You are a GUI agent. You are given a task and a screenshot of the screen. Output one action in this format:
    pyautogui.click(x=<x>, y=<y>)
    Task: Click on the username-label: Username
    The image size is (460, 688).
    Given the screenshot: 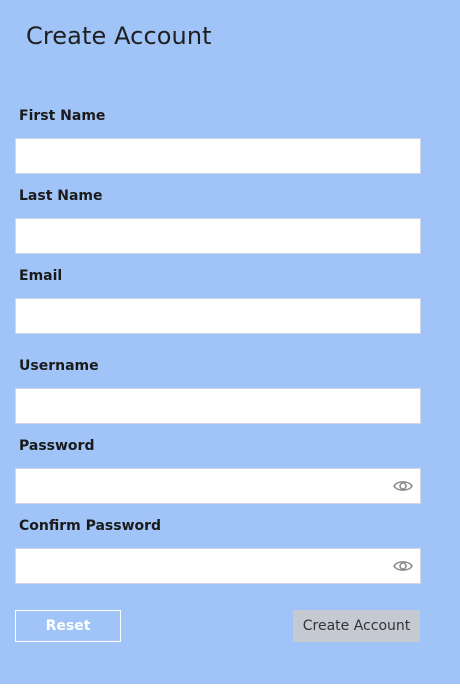 What is the action you would take?
    pyautogui.click(x=59, y=366)
    